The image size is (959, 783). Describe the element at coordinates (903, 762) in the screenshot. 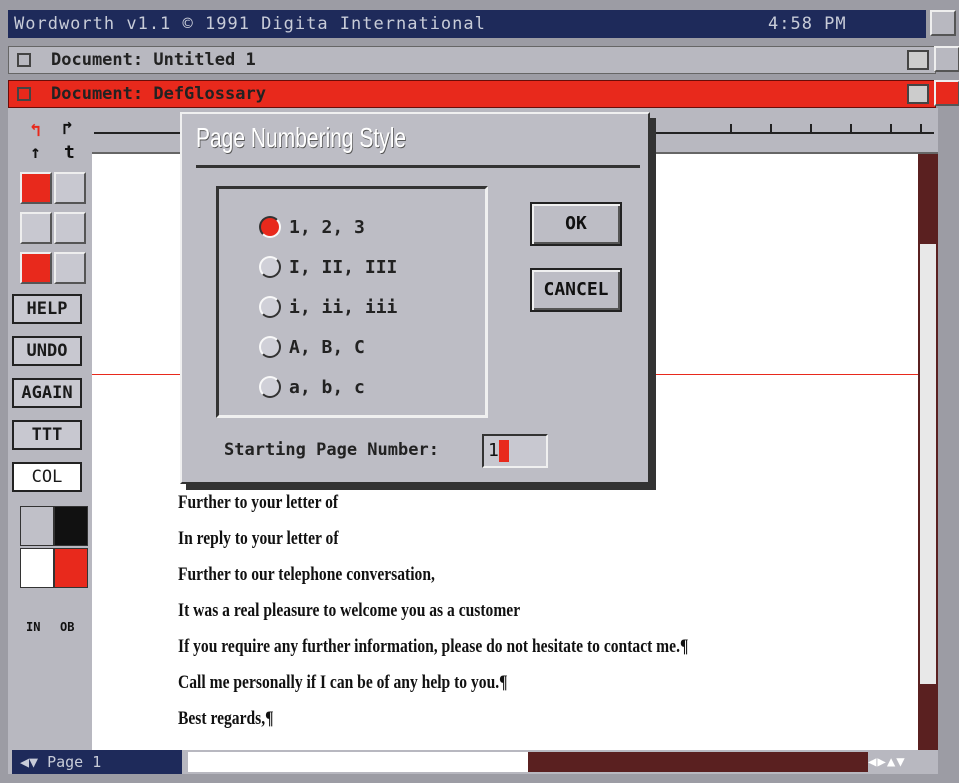

I see `scroll-arrows-icon: ◀▶▲▼` at that location.